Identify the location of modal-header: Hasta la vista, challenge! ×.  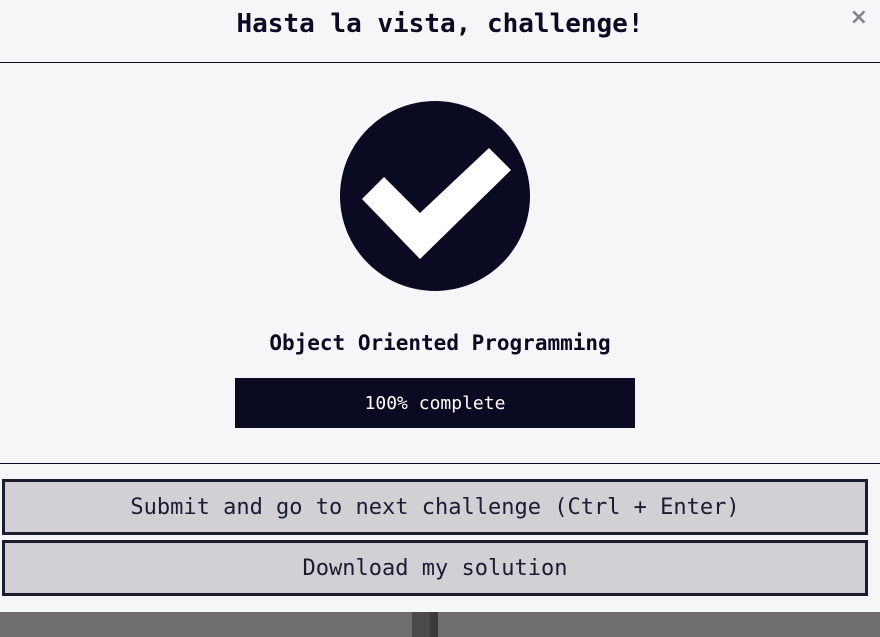
(440, 31).